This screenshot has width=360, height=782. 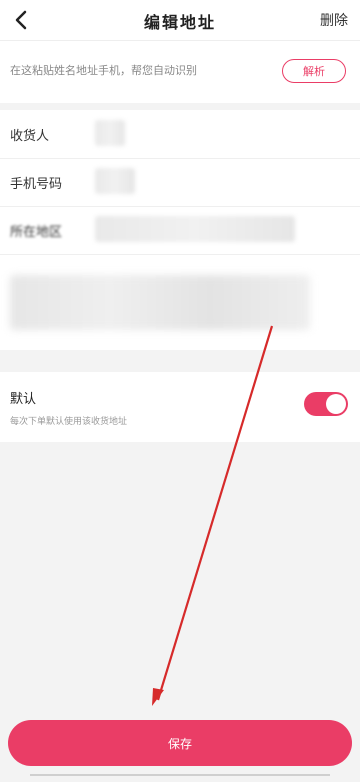 I want to click on home-indicator, so click(x=180, y=775).